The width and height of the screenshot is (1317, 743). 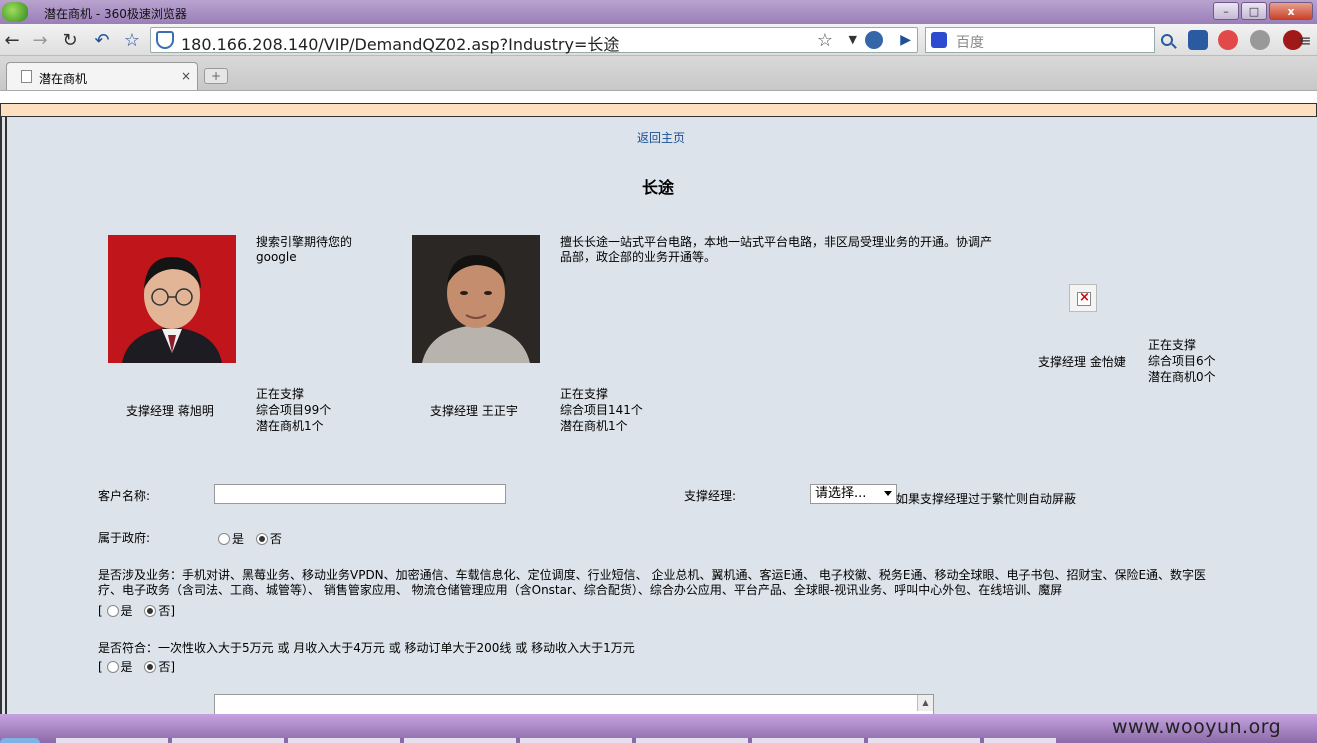 I want to click on customer-name-label: 客户名称:, so click(x=124, y=496).